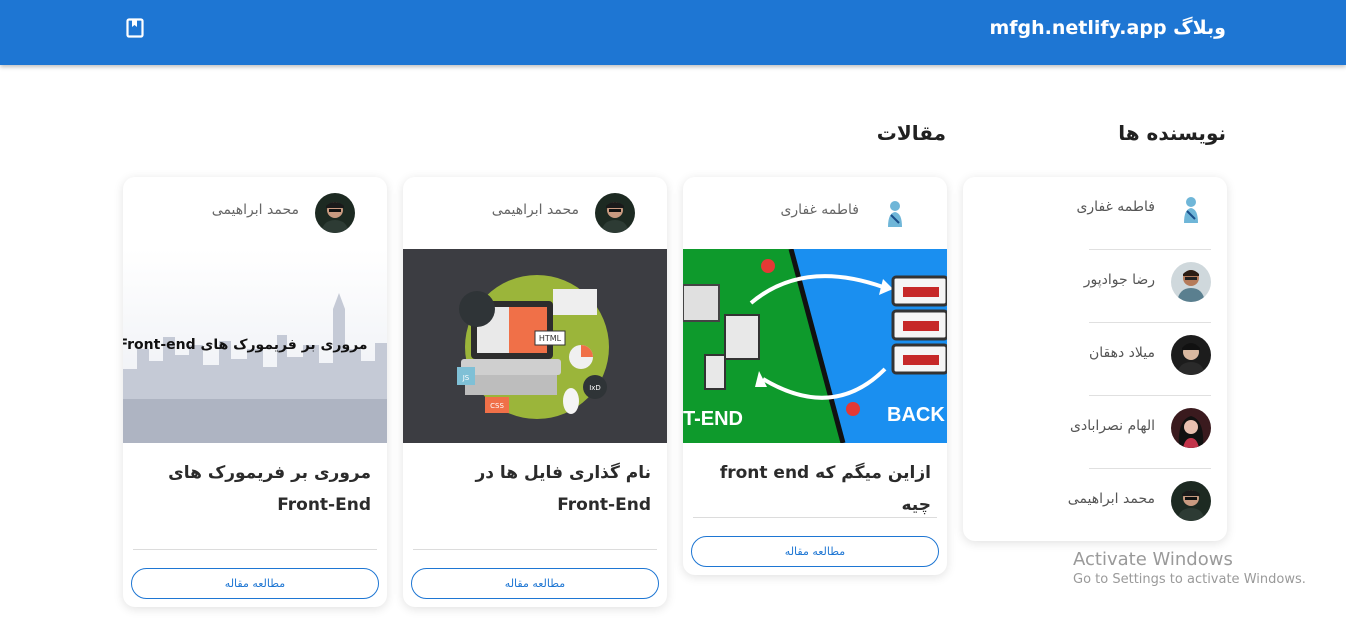 The height and width of the screenshot is (624, 1346). What do you see at coordinates (916, 415) in the screenshot?
I see `image-label-backend: BACK` at bounding box center [916, 415].